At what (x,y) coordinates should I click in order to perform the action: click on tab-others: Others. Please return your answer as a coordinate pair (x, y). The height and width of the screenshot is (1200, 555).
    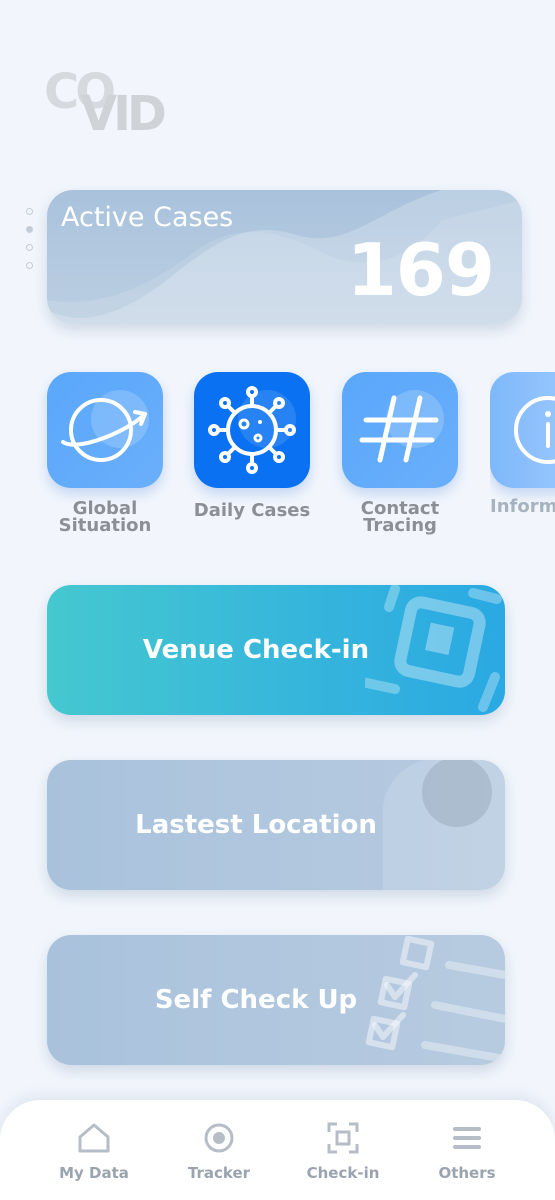
    Looking at the image, I should click on (467, 1152).